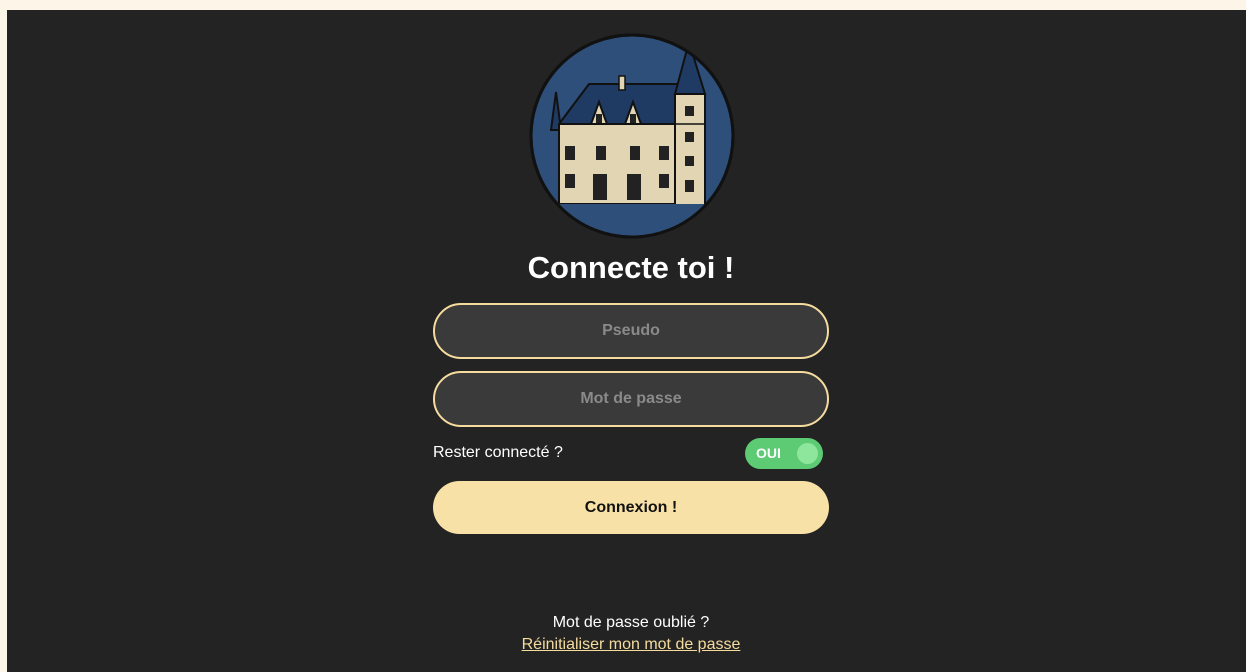  I want to click on password-field, so click(631, 399).